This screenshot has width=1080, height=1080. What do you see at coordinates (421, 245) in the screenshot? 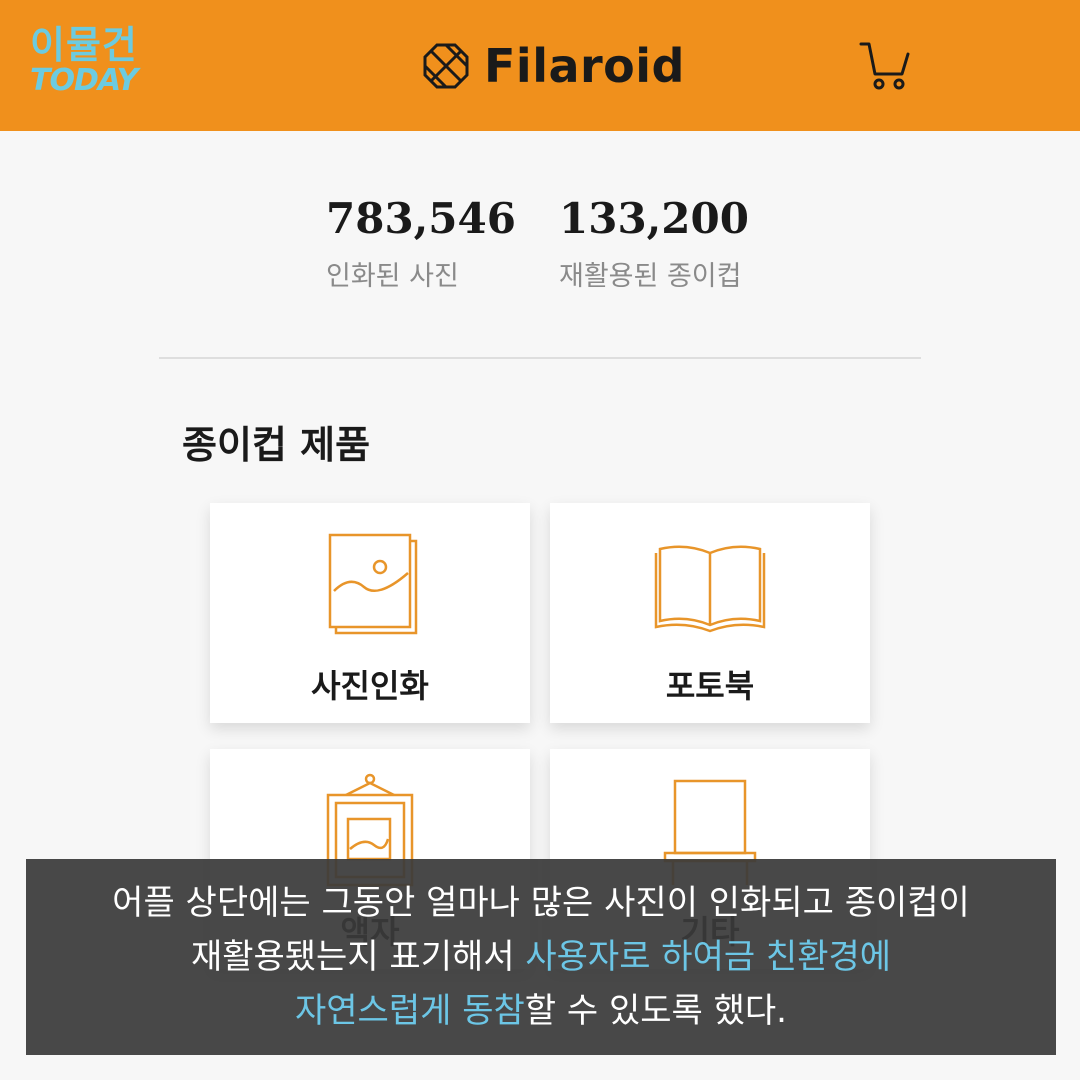
I see `stat-printed-photos: 783,546 인화된 사진` at bounding box center [421, 245].